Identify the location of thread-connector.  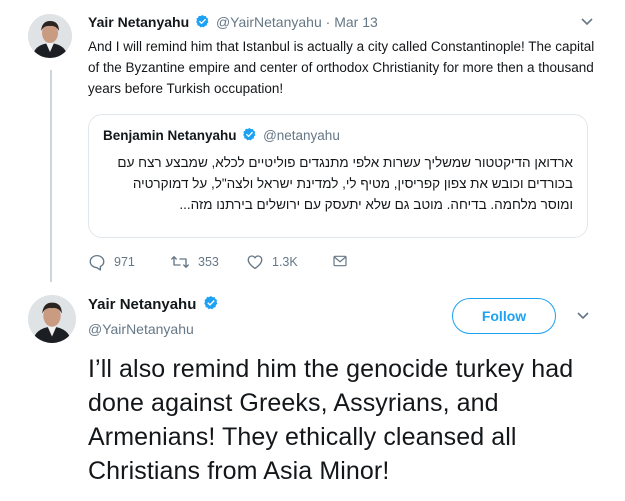
(51, 176).